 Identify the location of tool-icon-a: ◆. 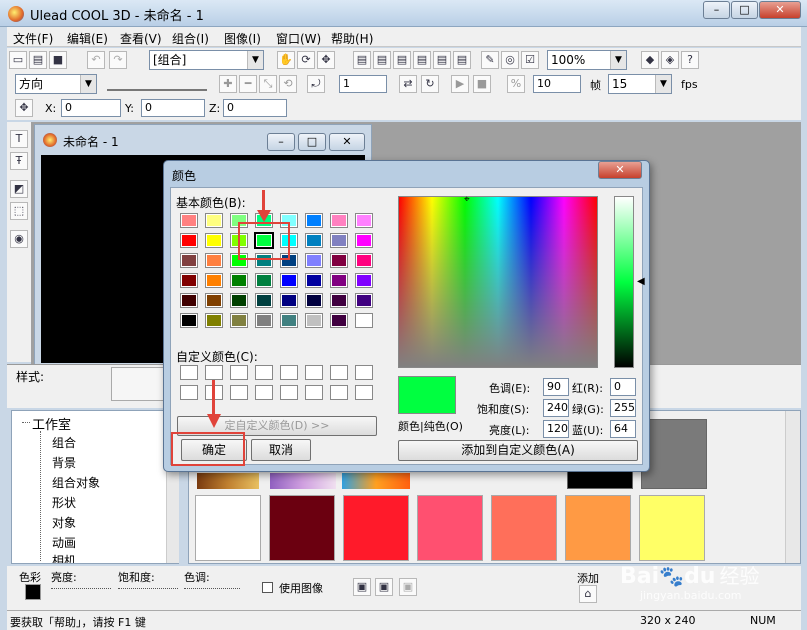
(650, 60).